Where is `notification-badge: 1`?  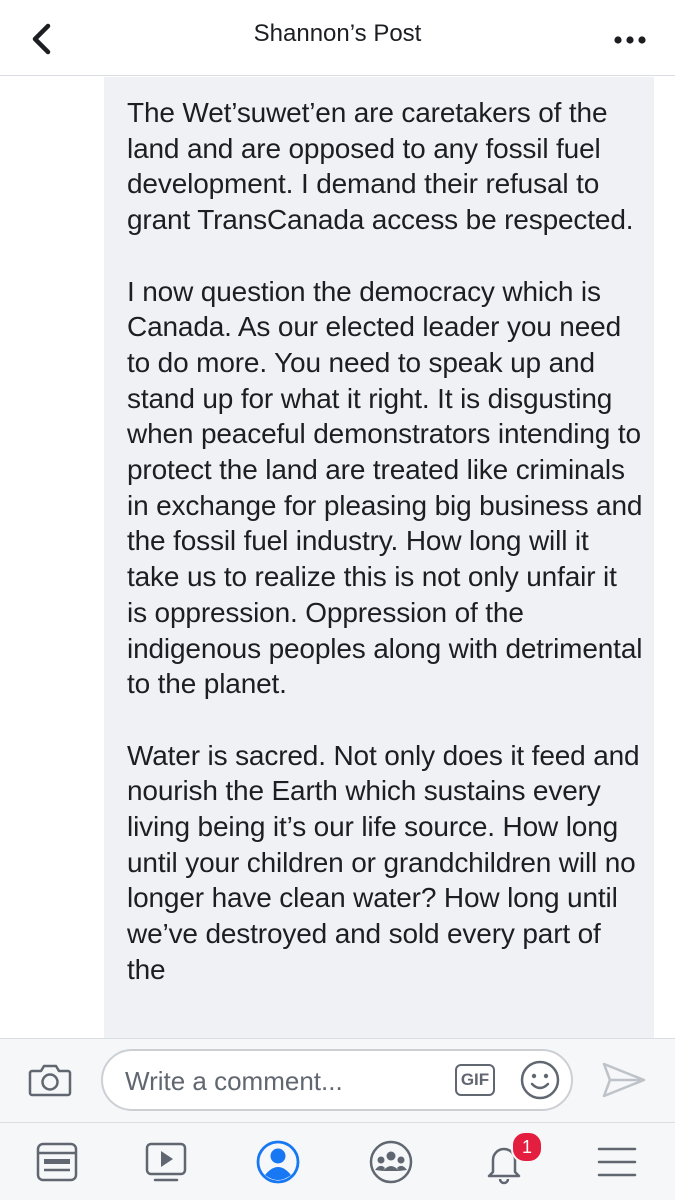 notification-badge: 1 is located at coordinates (527, 1147).